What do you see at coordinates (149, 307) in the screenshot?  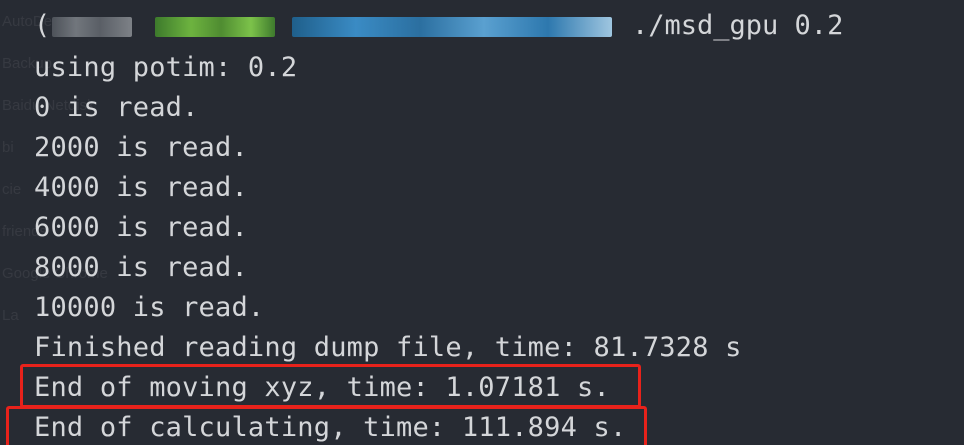 I see `output-line: 10000 is read.` at bounding box center [149, 307].